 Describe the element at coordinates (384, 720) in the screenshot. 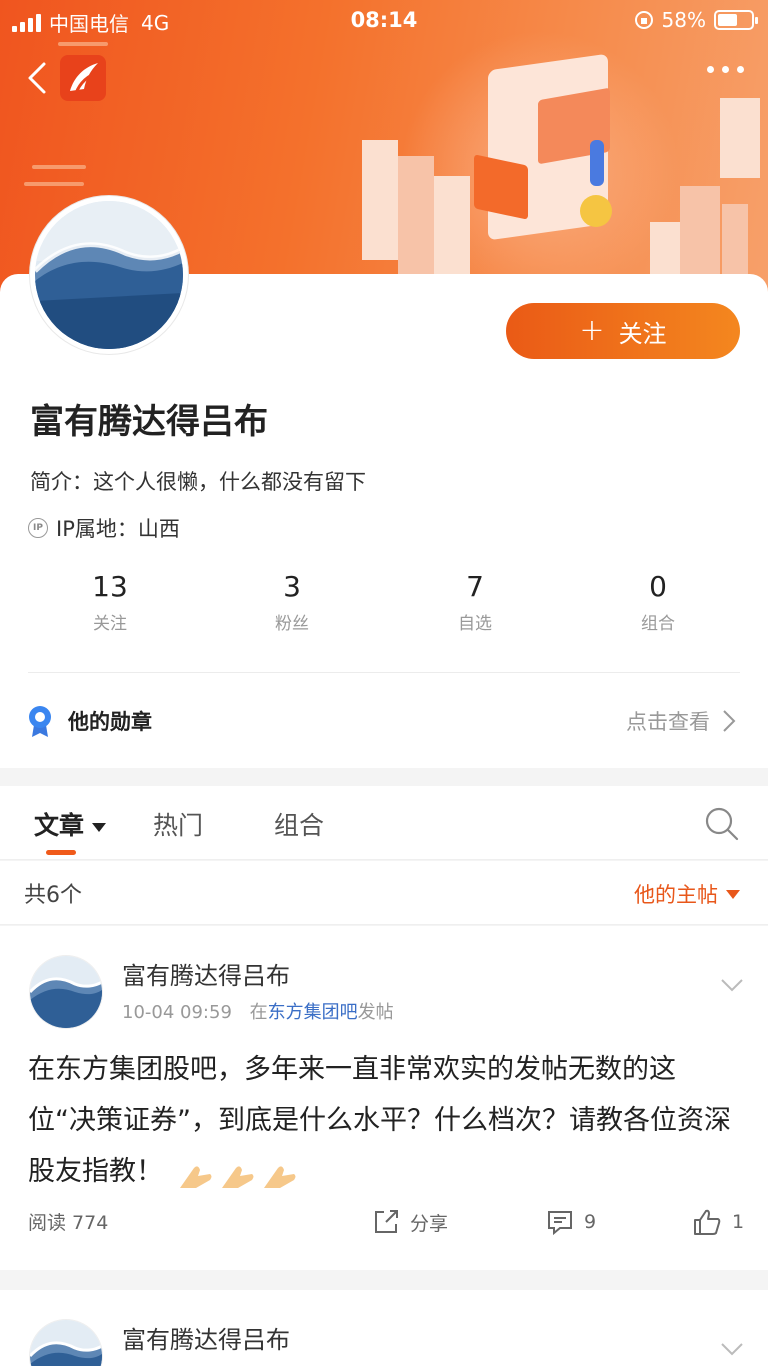

I see `medals-row: 他的勋章 点击查看` at that location.